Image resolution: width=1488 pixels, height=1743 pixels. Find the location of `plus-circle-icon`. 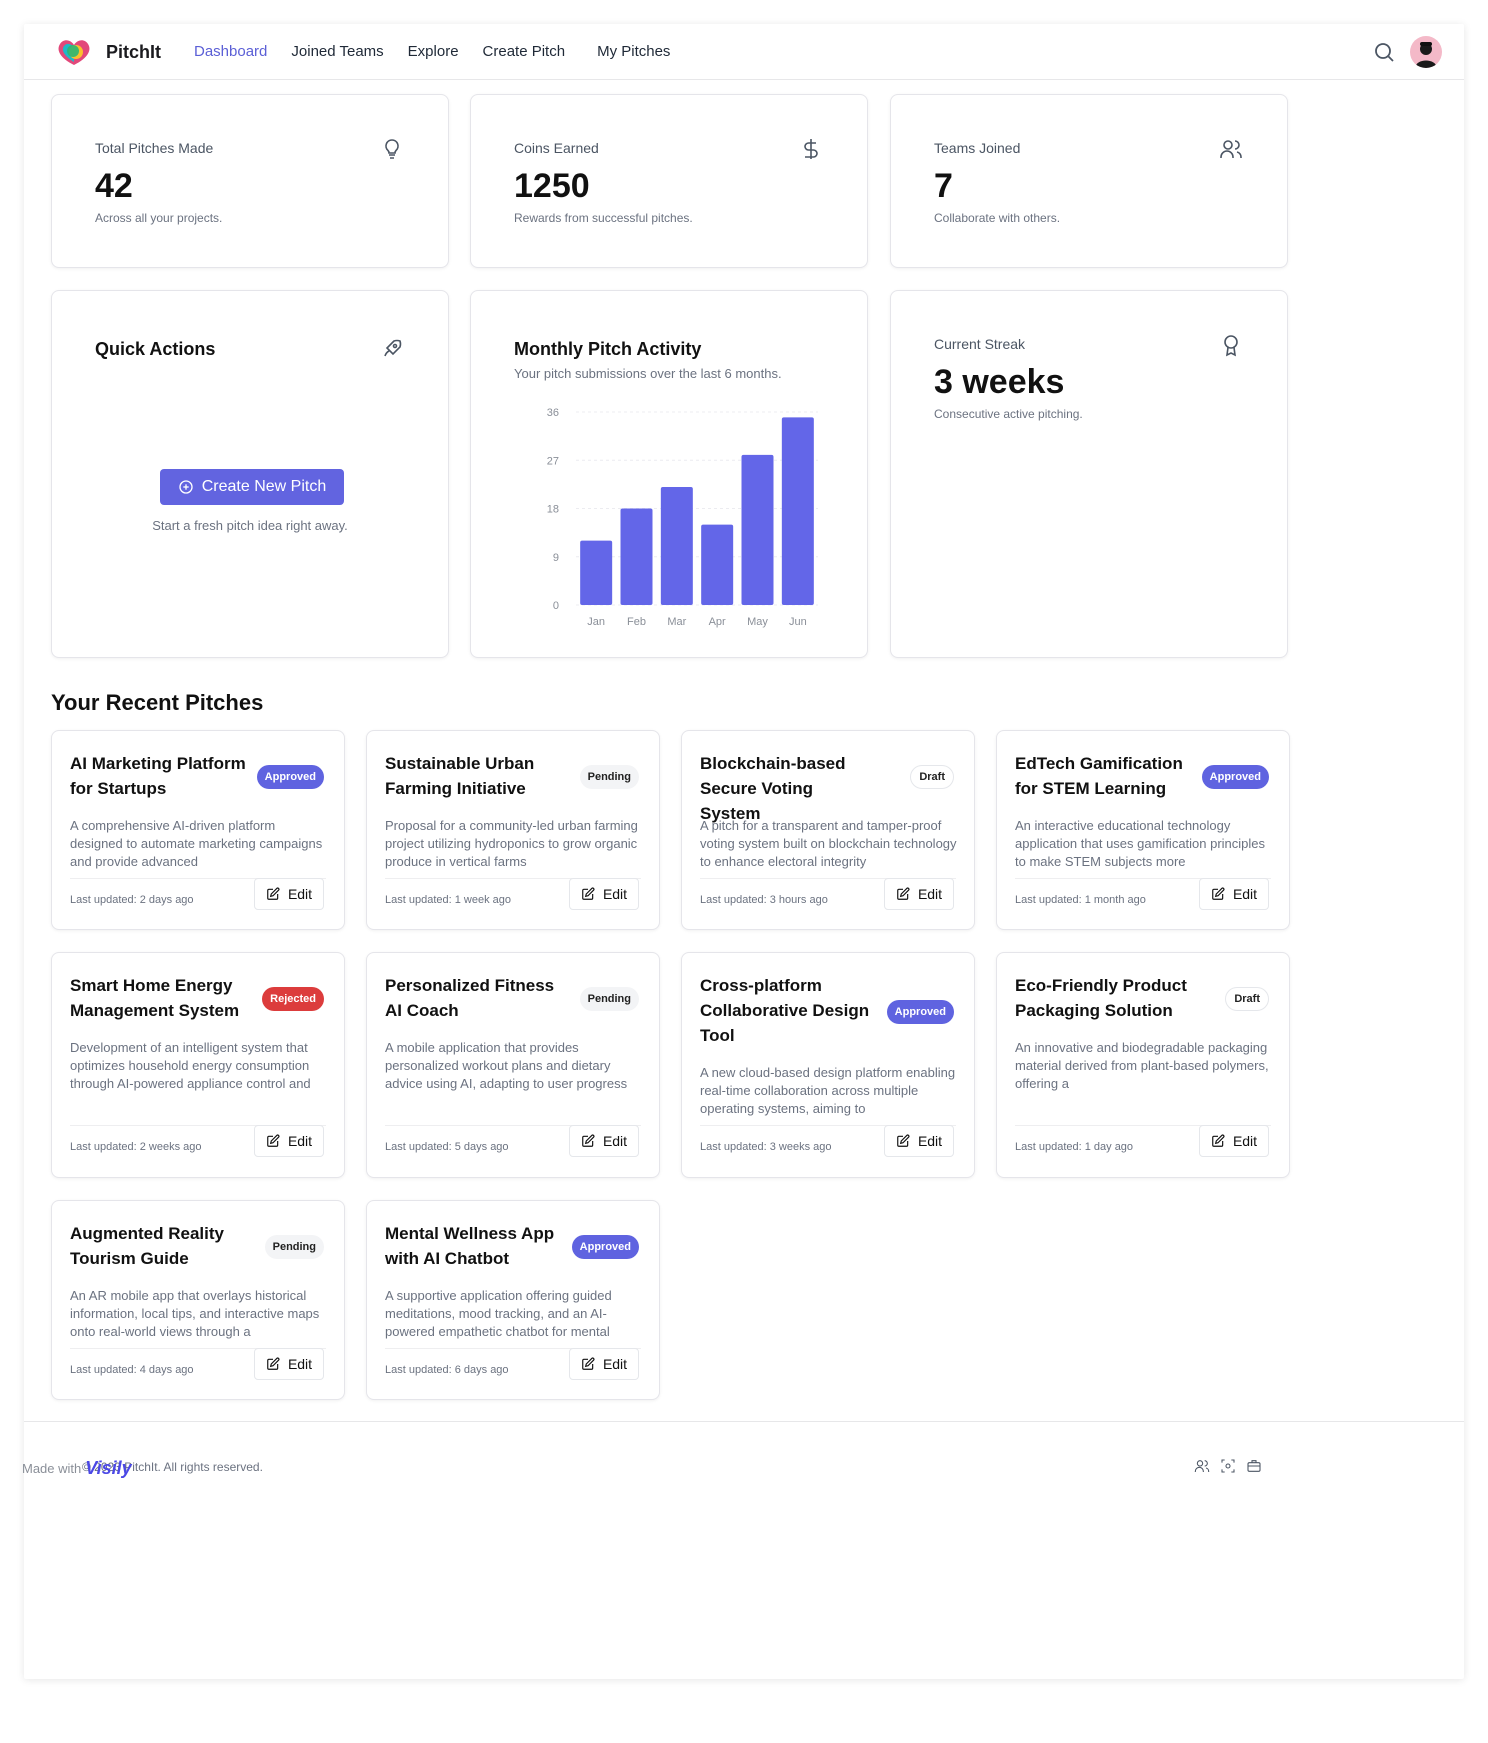

plus-circle-icon is located at coordinates (186, 487).